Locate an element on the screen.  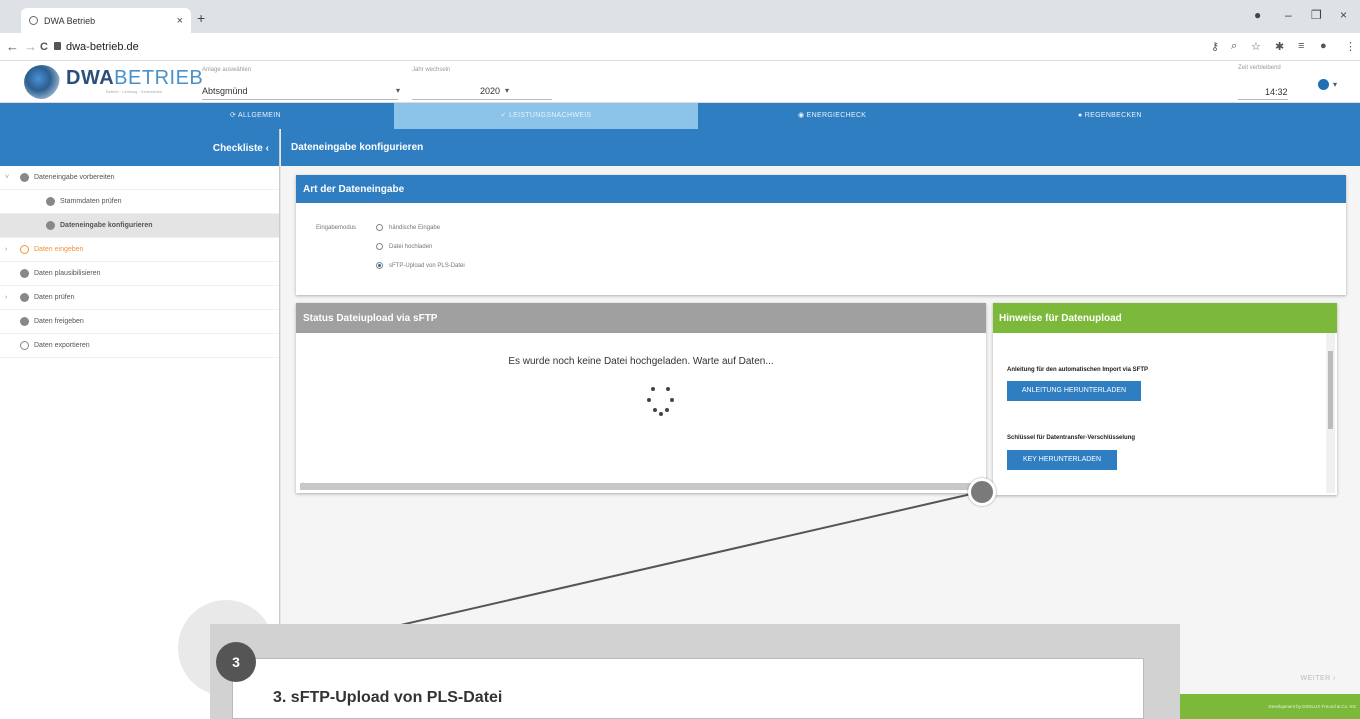
check-icon: ✓ is located at coordinates (504, 115).